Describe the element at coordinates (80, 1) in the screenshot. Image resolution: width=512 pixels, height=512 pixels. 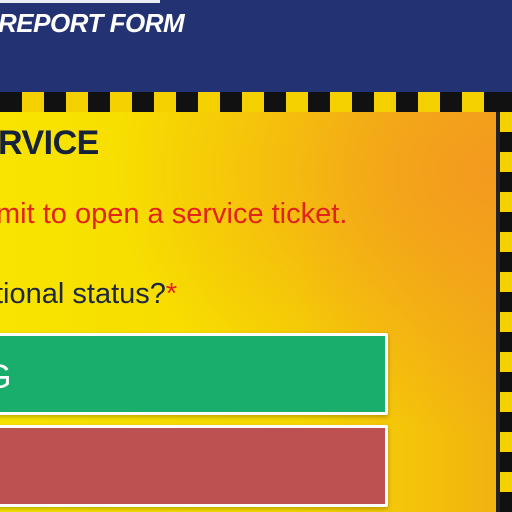
I see `header-rule` at that location.